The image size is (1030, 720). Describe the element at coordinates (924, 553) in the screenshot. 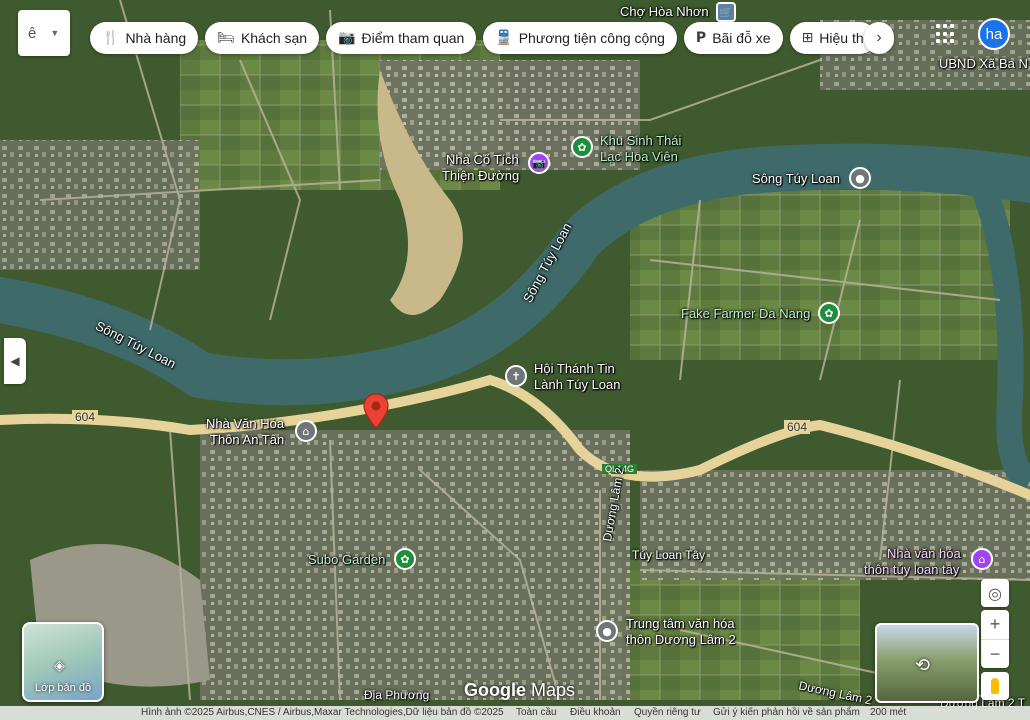

I see `poi-nha-van-hoa-tuy-loan-label-1: Nhà văn hóa` at that location.